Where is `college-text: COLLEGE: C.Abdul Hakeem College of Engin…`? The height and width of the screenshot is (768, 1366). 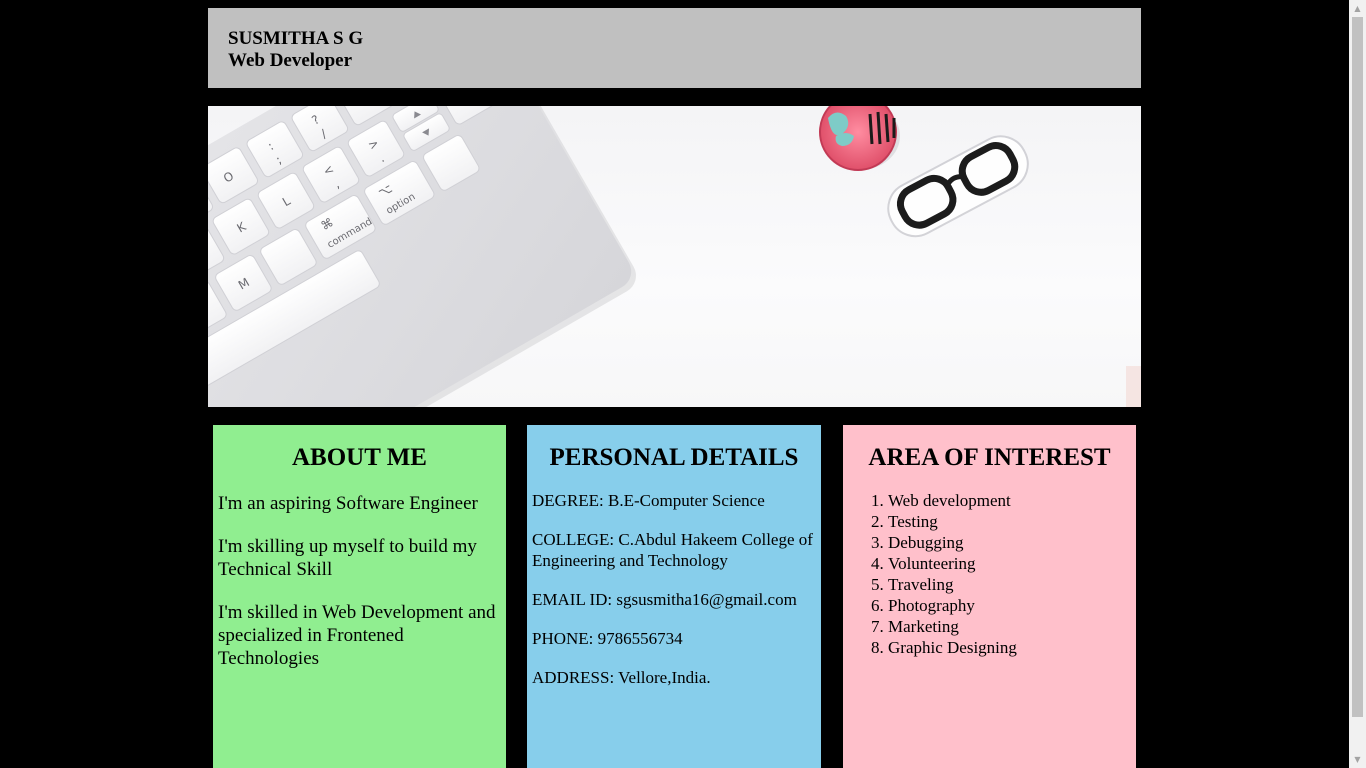
college-text: COLLEGE: C.Abdul Hakeem College of Engin… is located at coordinates (672, 550).